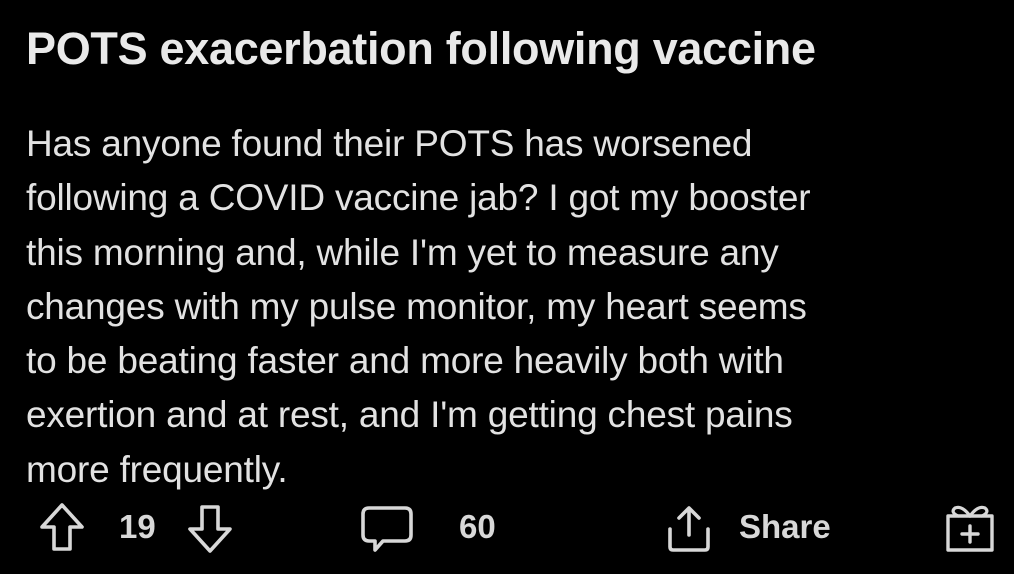 The image size is (1014, 574). I want to click on speech-bubble-icon, so click(387, 529).